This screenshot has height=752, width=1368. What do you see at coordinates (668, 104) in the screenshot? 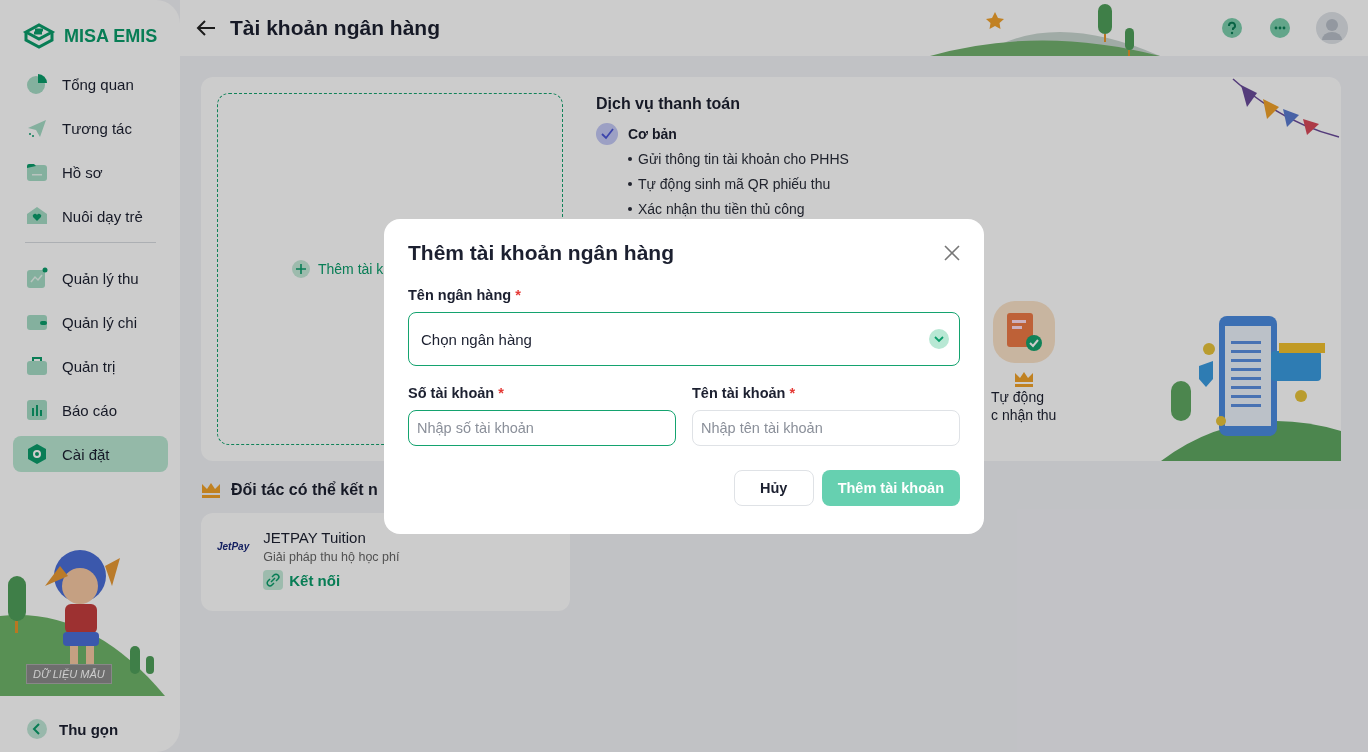
I see `services-title: Dịch vụ thanh toán` at bounding box center [668, 104].